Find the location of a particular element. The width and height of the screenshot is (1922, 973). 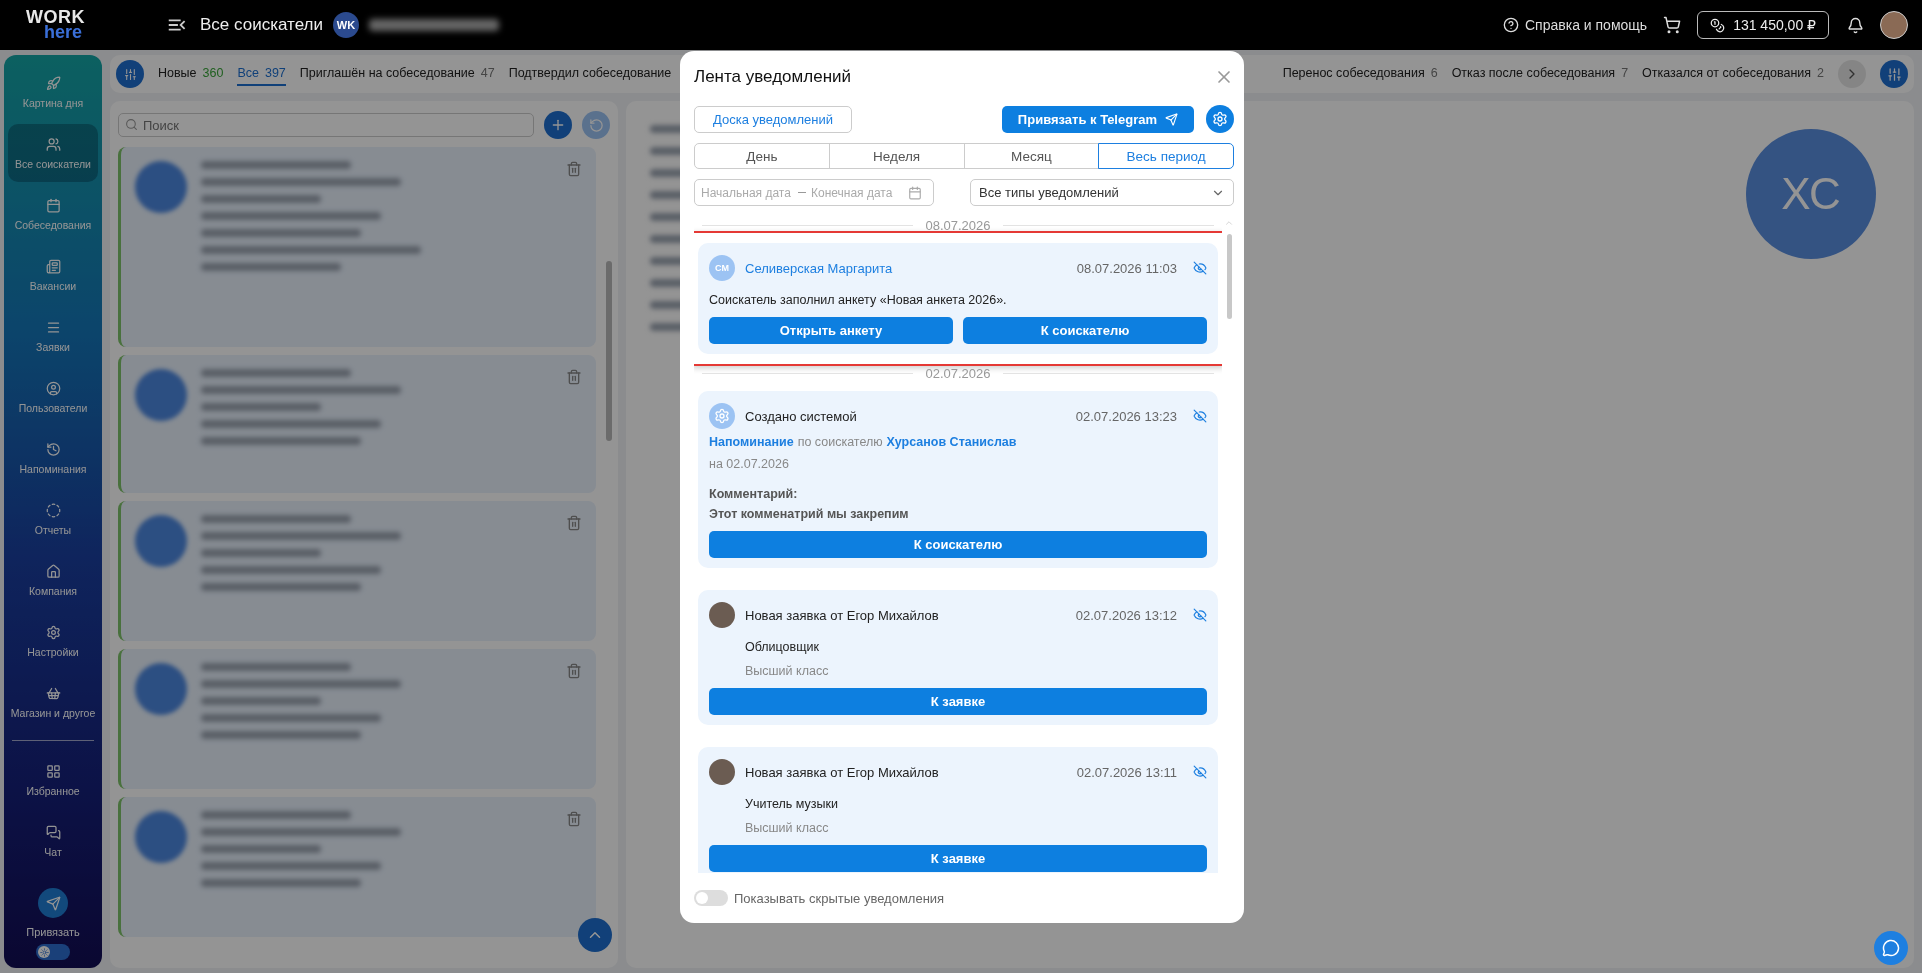

notifications-icon is located at coordinates (1855, 25).